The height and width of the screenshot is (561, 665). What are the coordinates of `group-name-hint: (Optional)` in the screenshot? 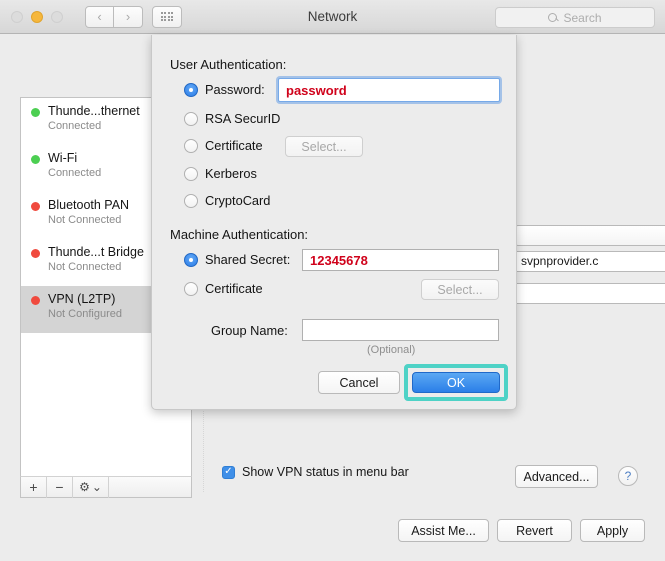 It's located at (391, 350).